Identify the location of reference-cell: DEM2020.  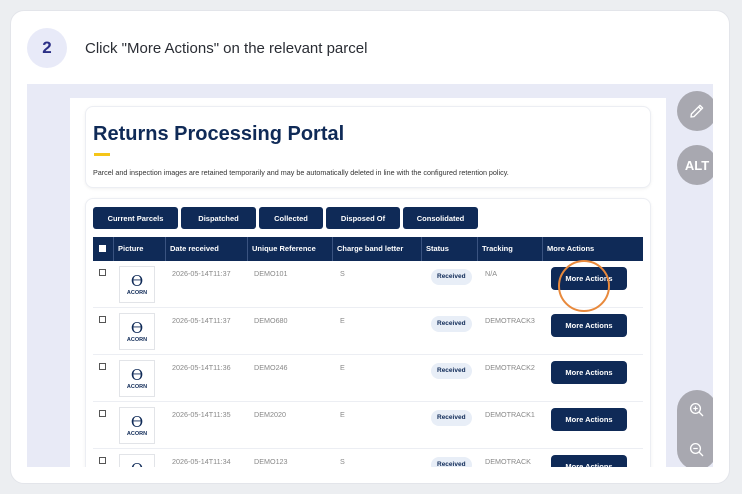
(270, 414).